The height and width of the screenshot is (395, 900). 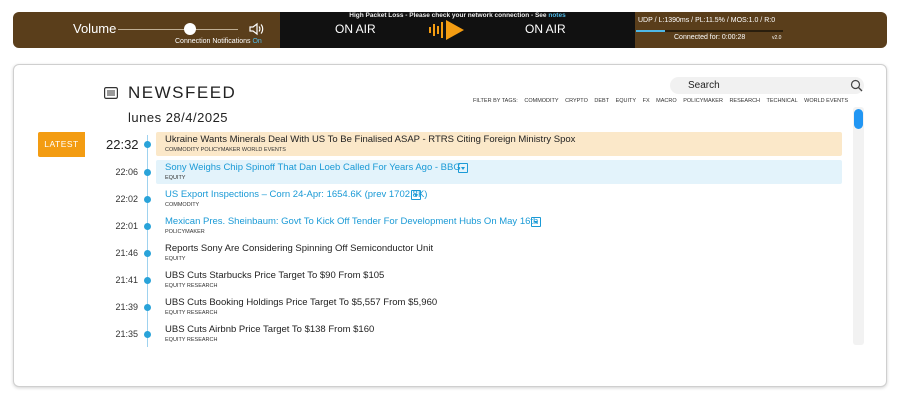 What do you see at coordinates (545, 29) in the screenshot?
I see `on-air-status-right: ON AIR` at bounding box center [545, 29].